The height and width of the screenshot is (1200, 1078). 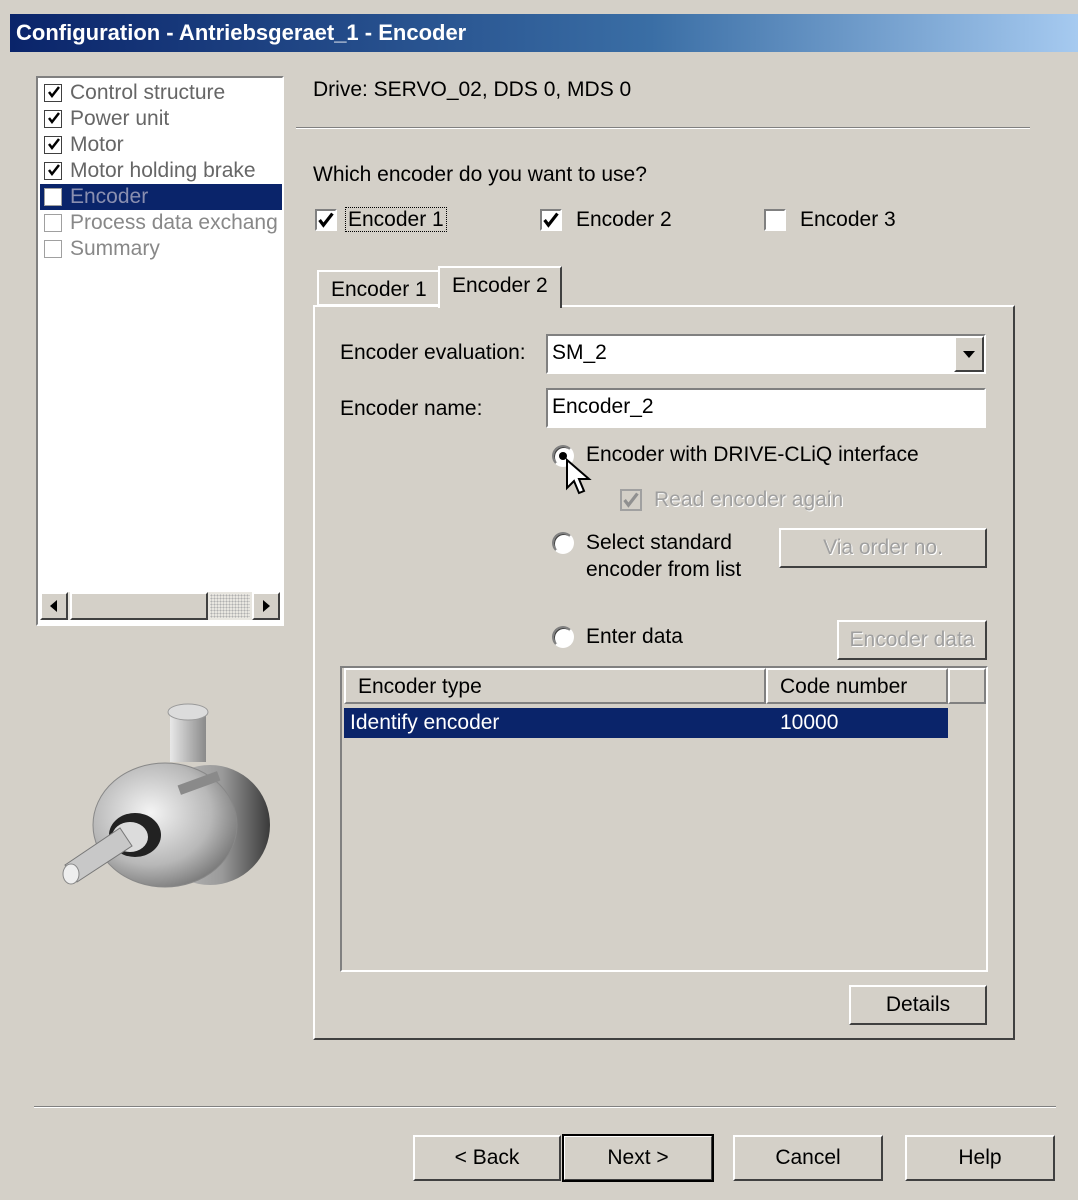 What do you see at coordinates (912, 640) in the screenshot?
I see `encoder-data-button: Encoder data` at bounding box center [912, 640].